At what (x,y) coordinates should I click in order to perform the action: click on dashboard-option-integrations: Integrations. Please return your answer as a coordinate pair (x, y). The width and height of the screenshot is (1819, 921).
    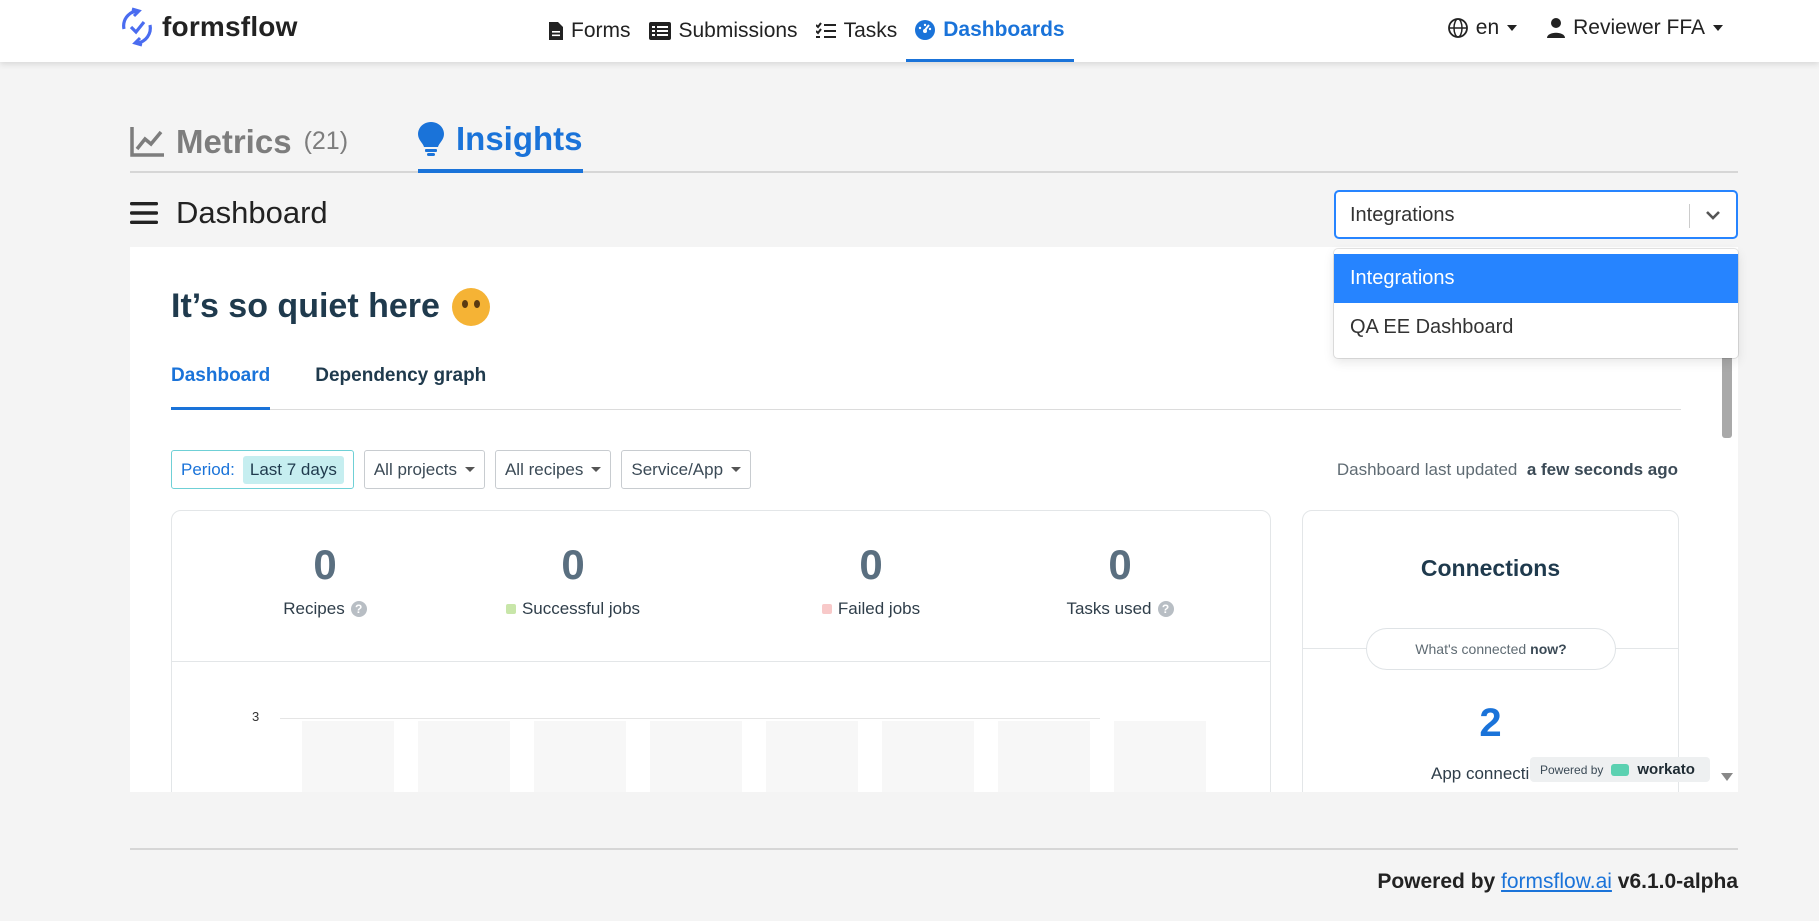
    Looking at the image, I should click on (1536, 278).